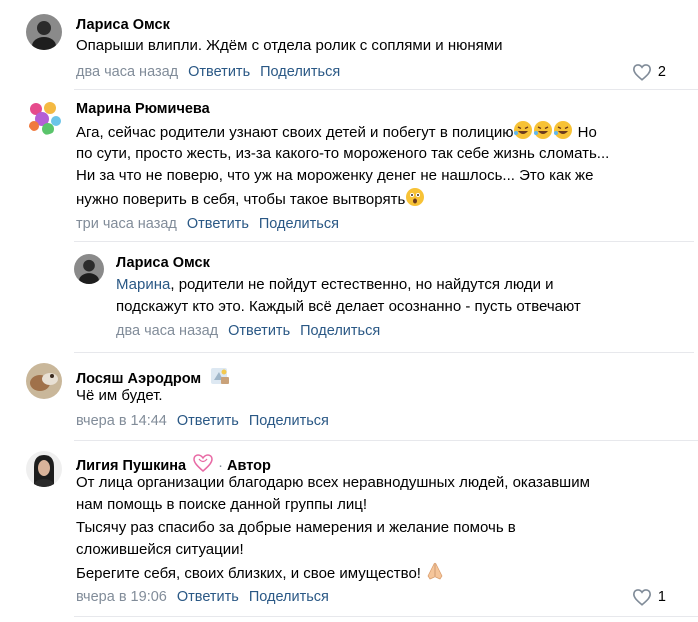  What do you see at coordinates (222, 504) in the screenshot?
I see `comment-text-line: нам помощь в поиске данной группы лиц!` at bounding box center [222, 504].